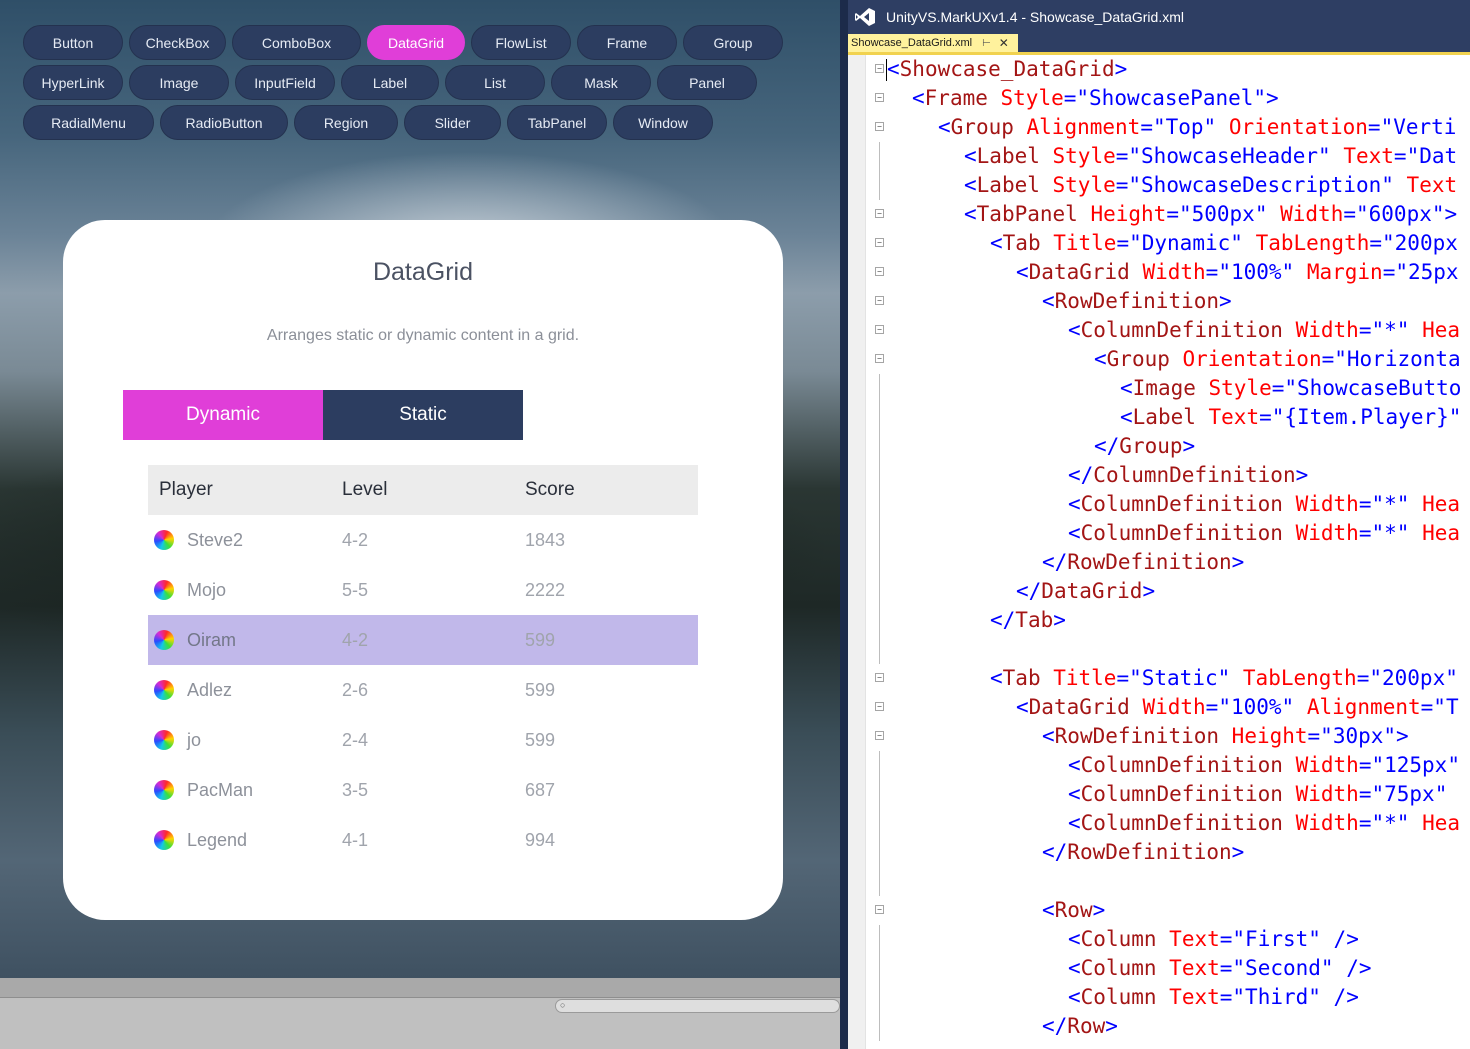  I want to click on code-token: Row, so click(1073, 910).